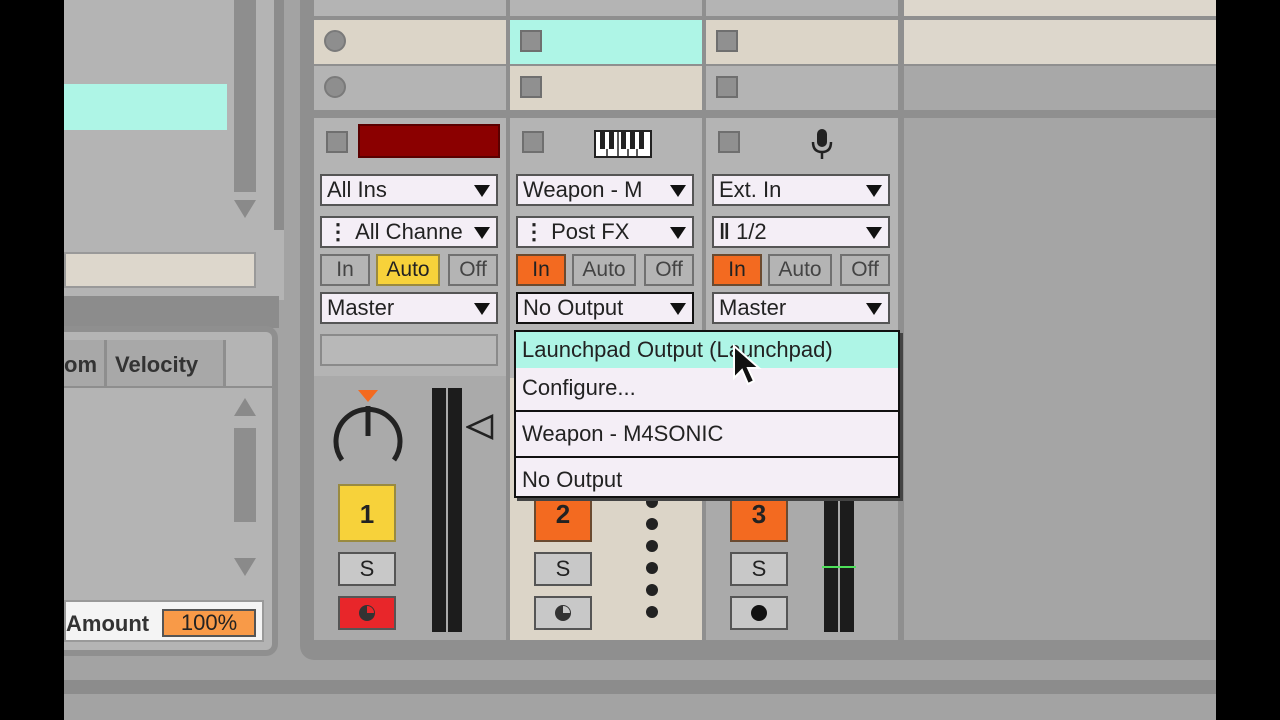 The width and height of the screenshot is (1280, 720). What do you see at coordinates (429, 141) in the screenshot?
I see `track-1-title-bar` at bounding box center [429, 141].